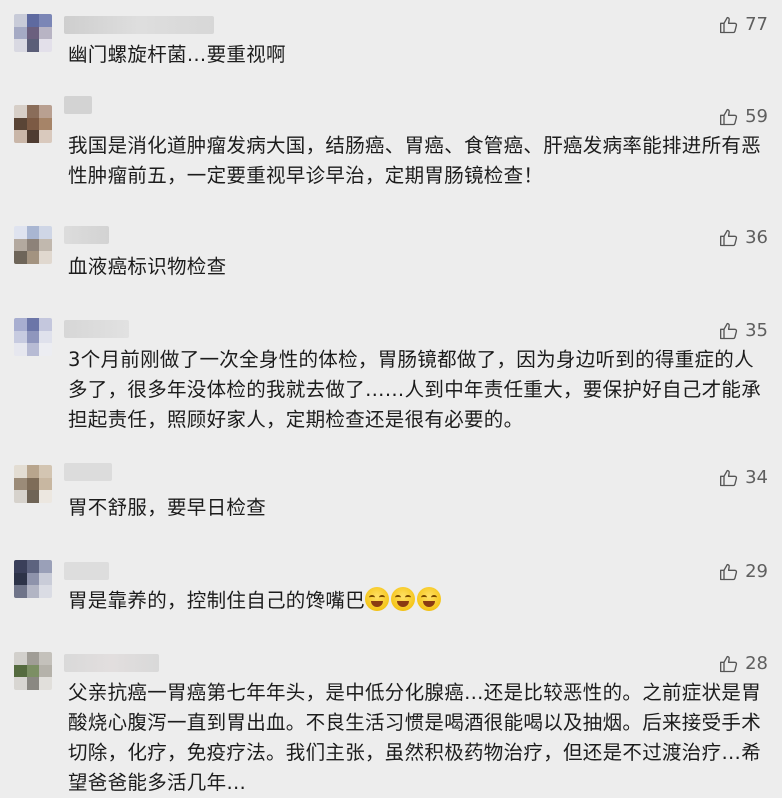 Image resolution: width=782 pixels, height=798 pixels. What do you see at coordinates (743, 330) in the screenshot?
I see `like-button: 35` at bounding box center [743, 330].